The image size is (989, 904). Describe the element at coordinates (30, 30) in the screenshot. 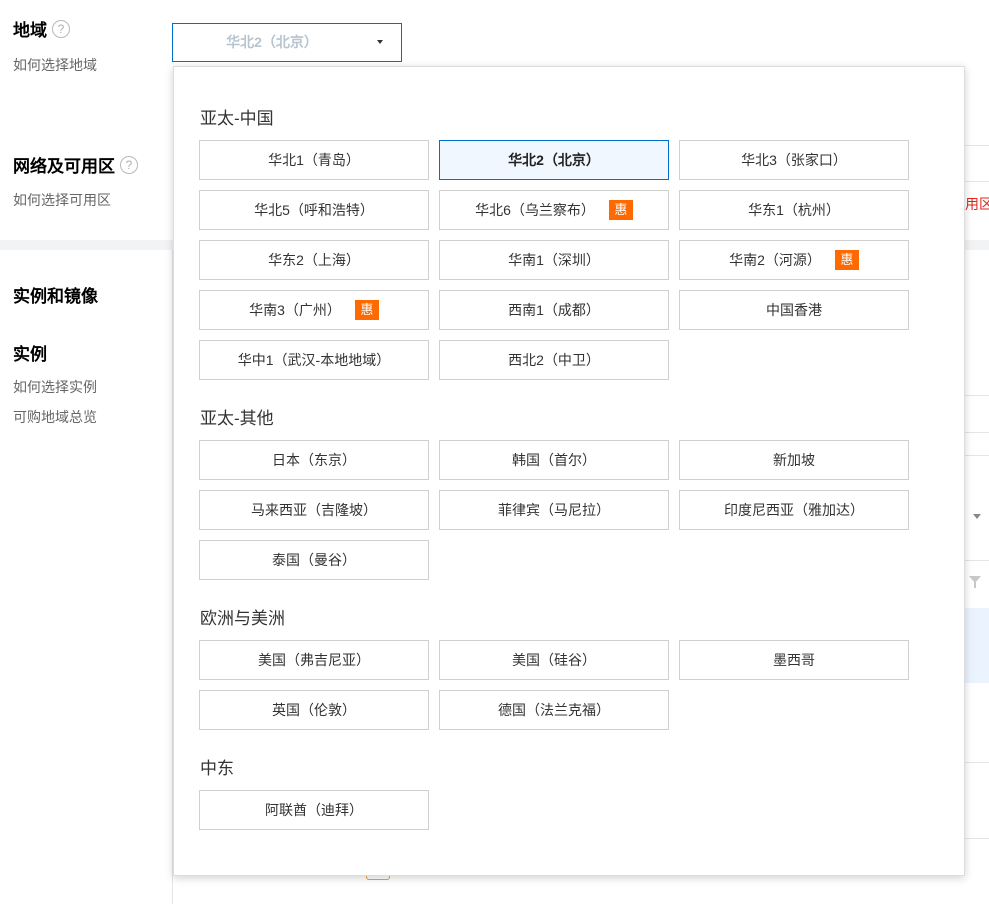

I see `region-title-text: 地域` at that location.